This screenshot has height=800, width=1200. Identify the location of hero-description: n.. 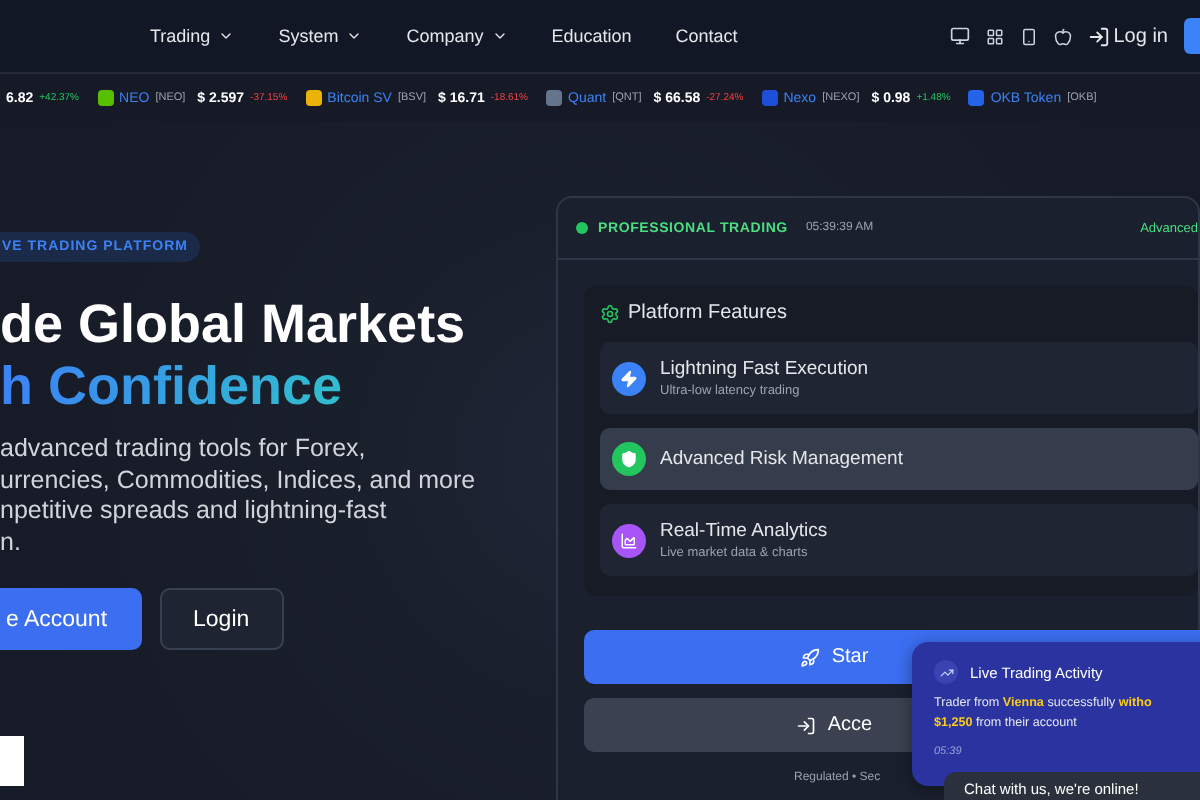
(11, 542).